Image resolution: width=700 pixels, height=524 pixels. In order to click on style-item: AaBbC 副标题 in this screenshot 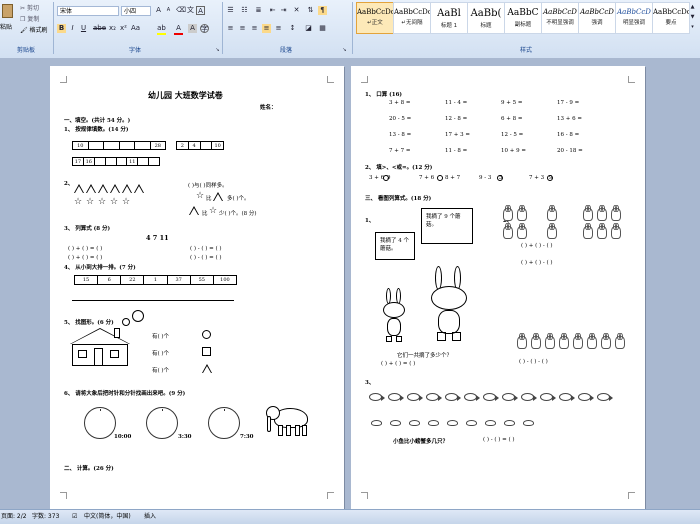, I will do `click(523, 18)`.